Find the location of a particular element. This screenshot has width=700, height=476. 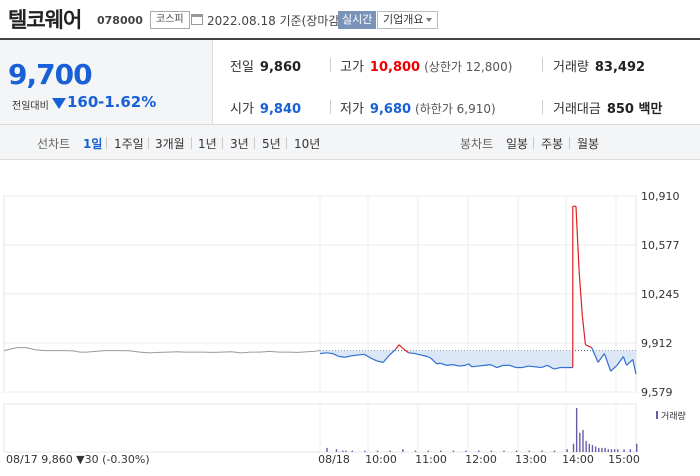

quote-label: 고가 is located at coordinates (352, 67).